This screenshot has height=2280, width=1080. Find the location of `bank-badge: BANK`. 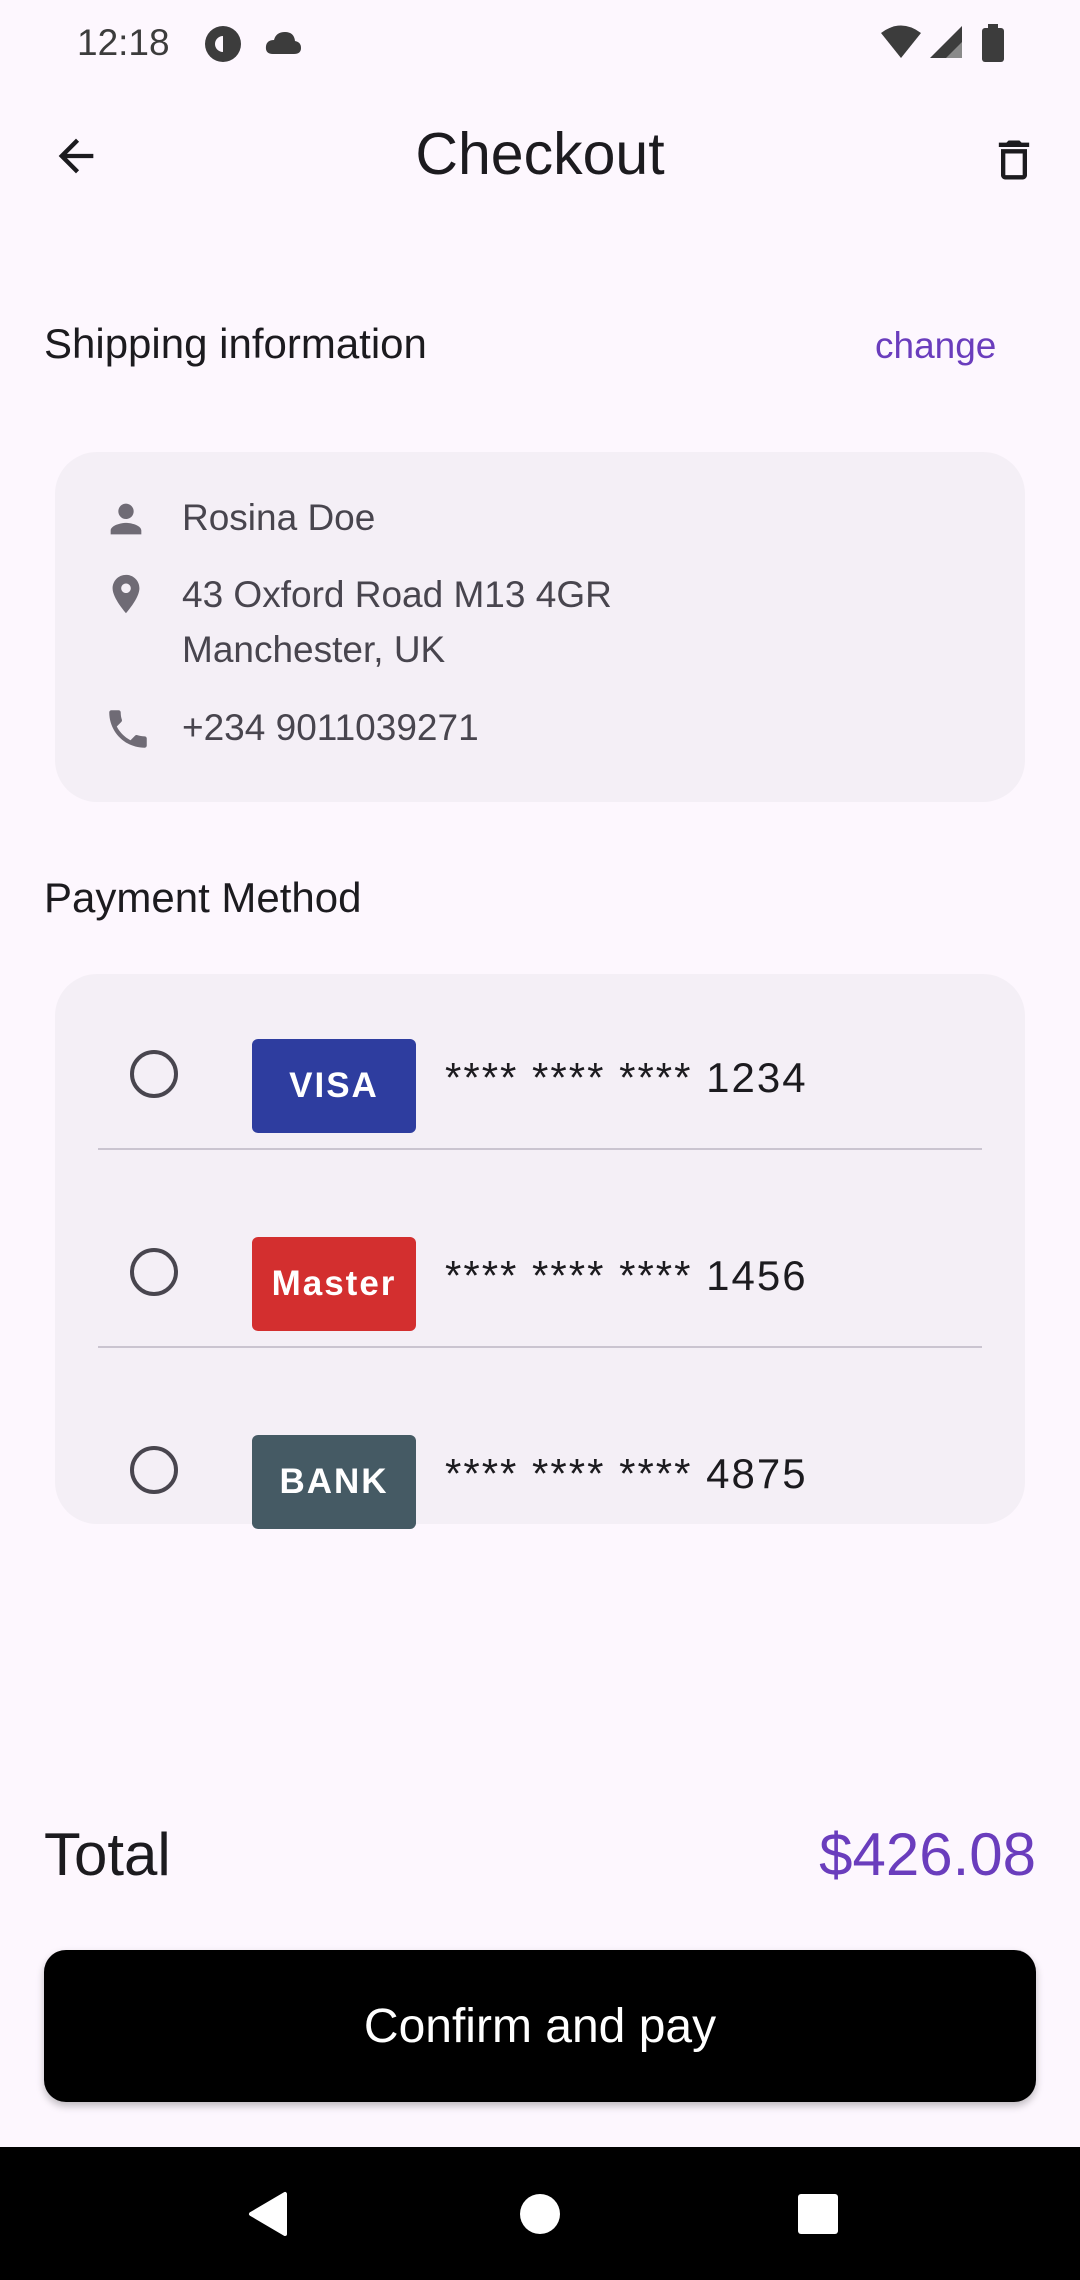

bank-badge: BANK is located at coordinates (334, 1482).